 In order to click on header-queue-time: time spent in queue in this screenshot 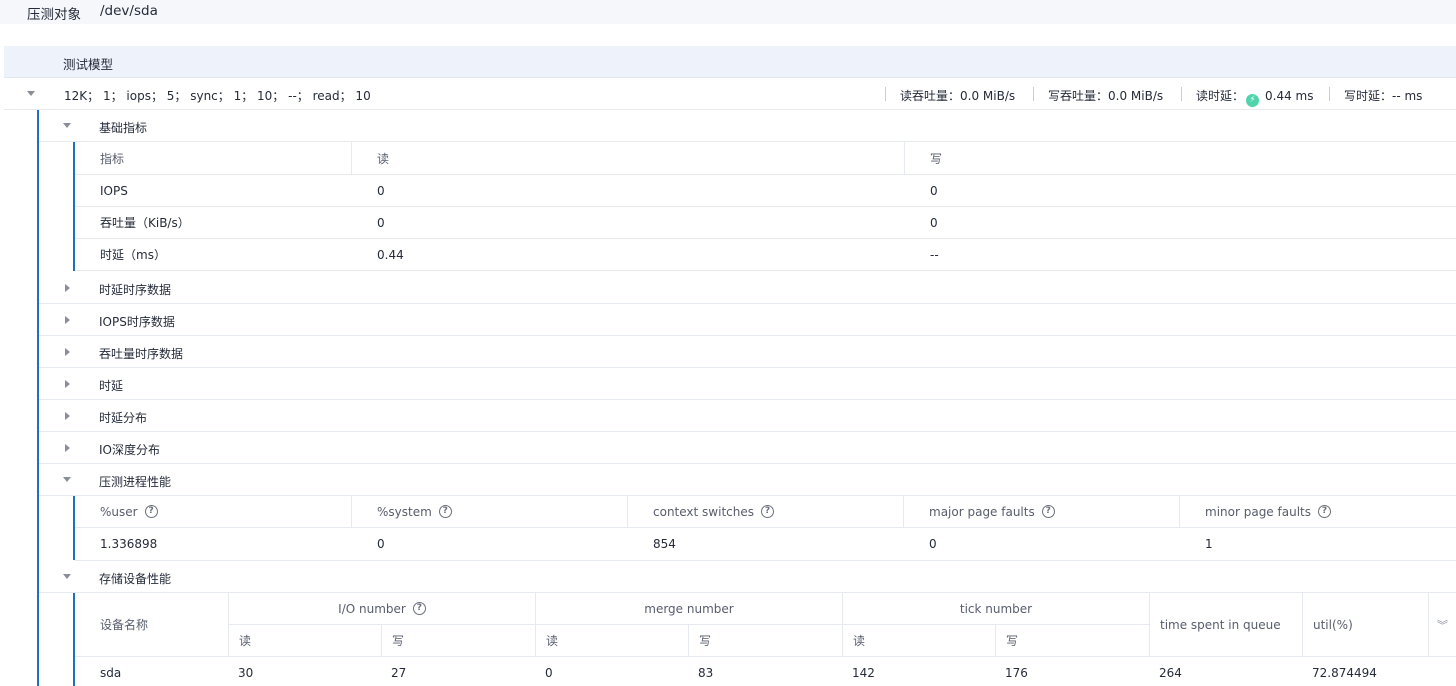, I will do `click(1225, 625)`.